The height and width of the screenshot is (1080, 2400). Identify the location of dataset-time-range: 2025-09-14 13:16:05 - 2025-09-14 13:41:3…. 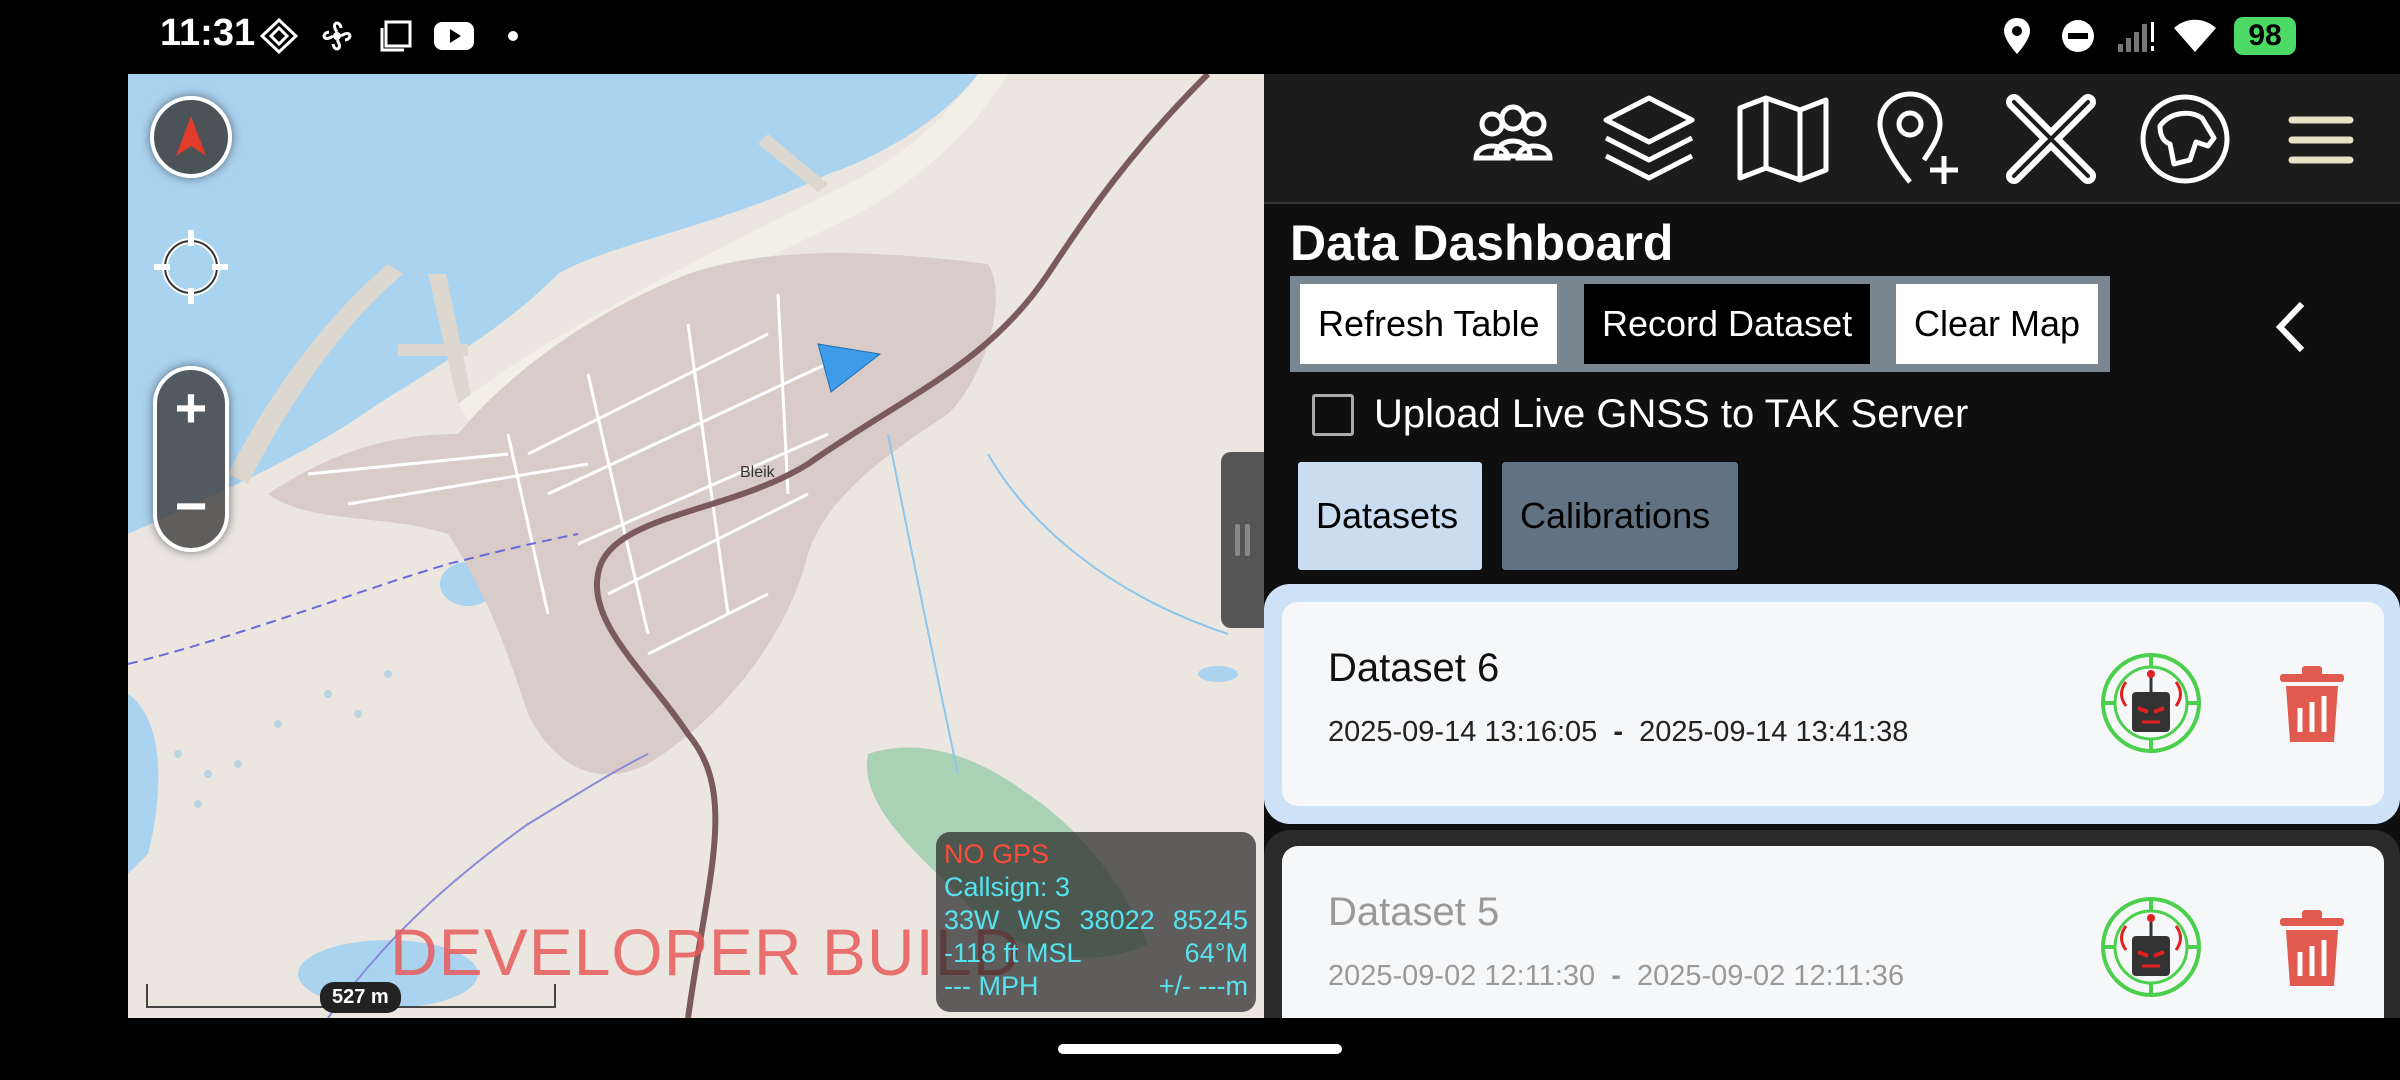
(1618, 732).